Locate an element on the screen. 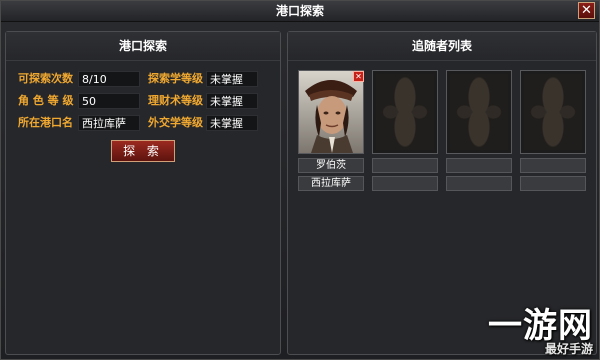 This screenshot has height=360, width=600. remove-follower-button: ✕ is located at coordinates (358, 76).